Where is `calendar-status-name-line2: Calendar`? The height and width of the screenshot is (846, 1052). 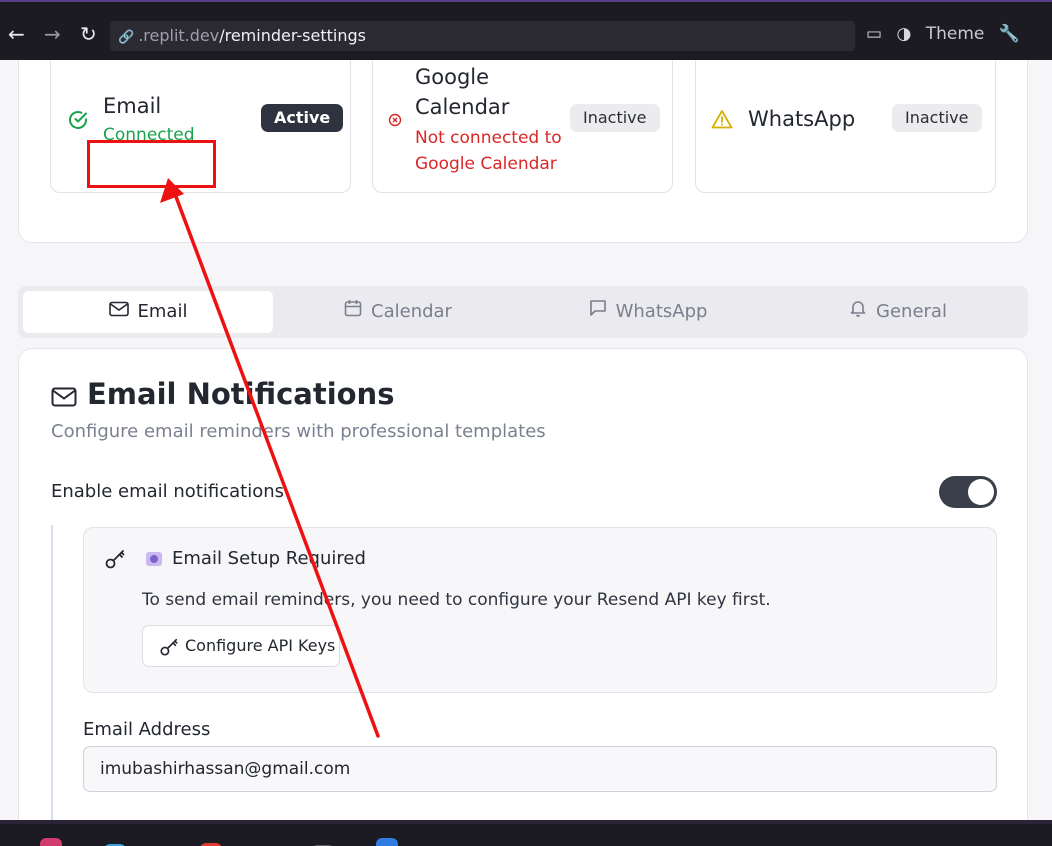 calendar-status-name-line2: Calendar is located at coordinates (462, 107).